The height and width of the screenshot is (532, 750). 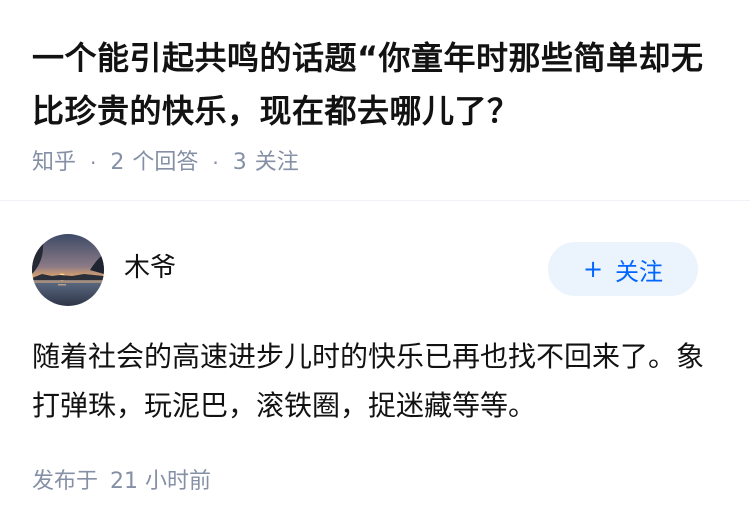 I want to click on answers-label: 个回答, so click(x=165, y=163).